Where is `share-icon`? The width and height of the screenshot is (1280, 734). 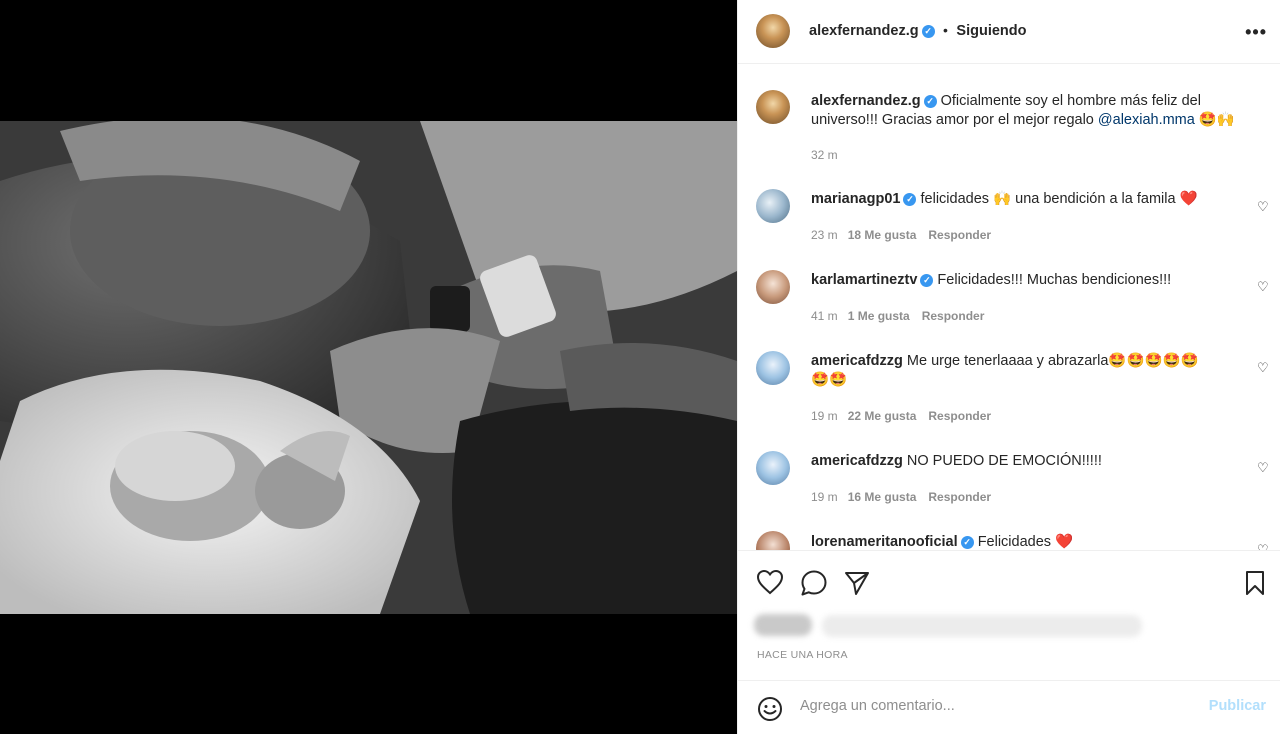 share-icon is located at coordinates (857, 583).